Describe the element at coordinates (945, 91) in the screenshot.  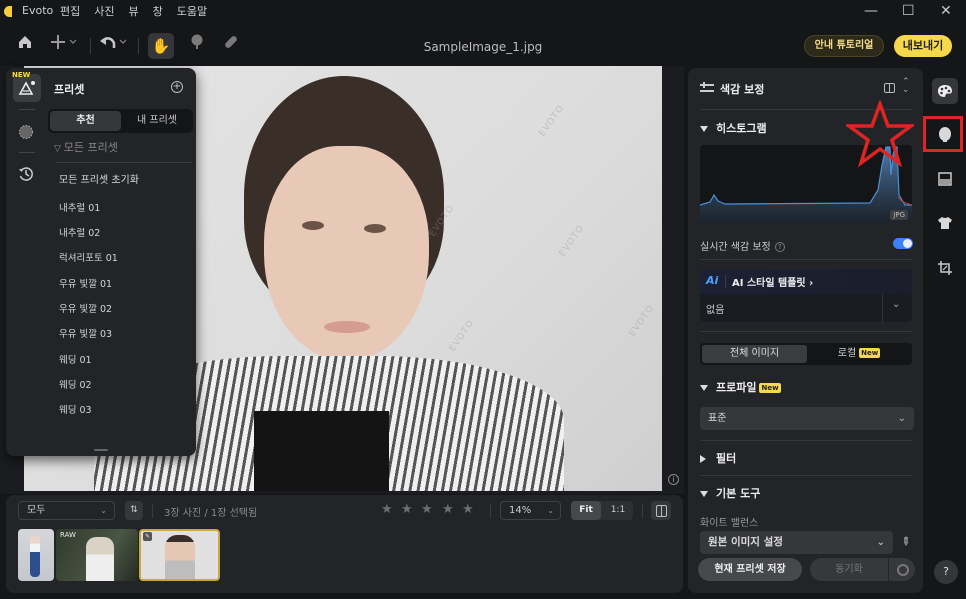
I see `palette-icon` at that location.